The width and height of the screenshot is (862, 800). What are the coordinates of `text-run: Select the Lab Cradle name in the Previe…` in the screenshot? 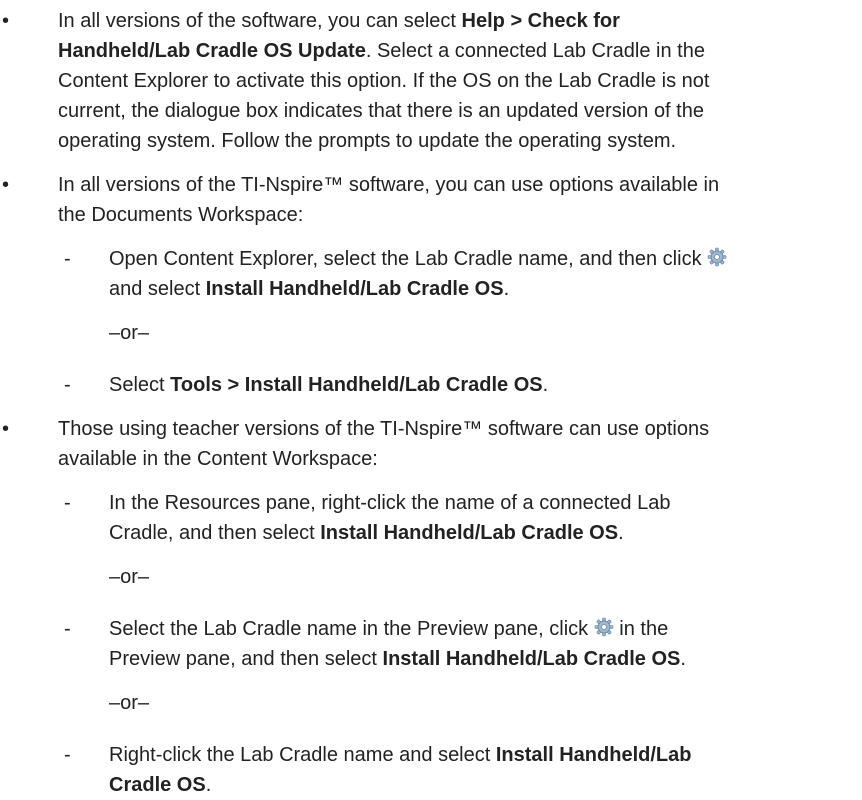 It's located at (351, 629).